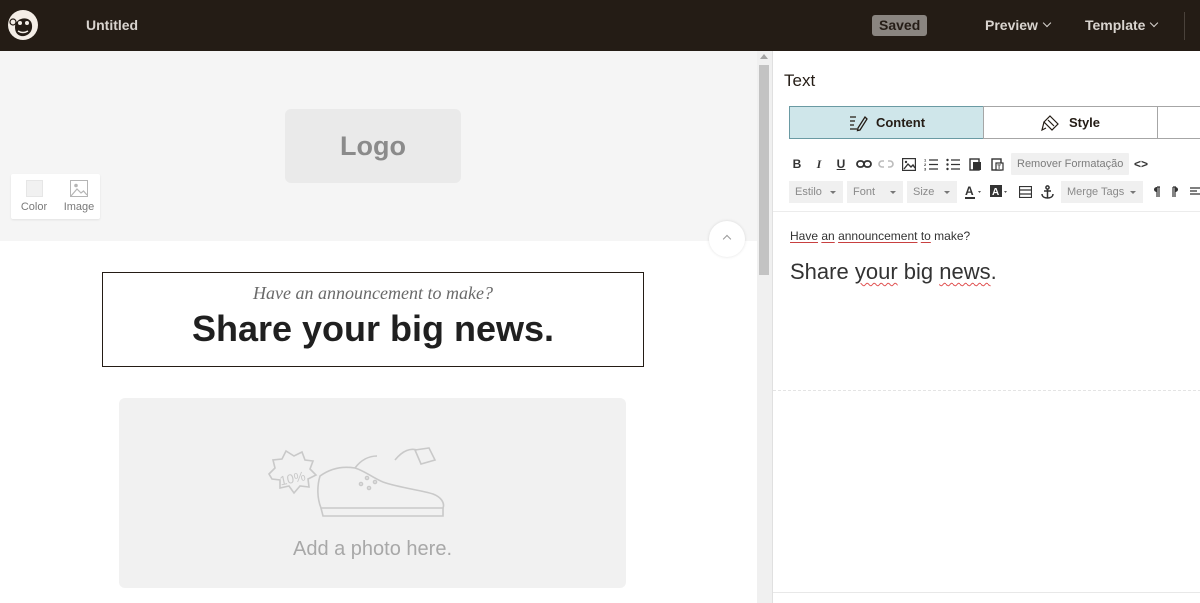 This screenshot has height=603, width=1200. I want to click on shoe-illustration-icon: 10%, so click(356, 482).